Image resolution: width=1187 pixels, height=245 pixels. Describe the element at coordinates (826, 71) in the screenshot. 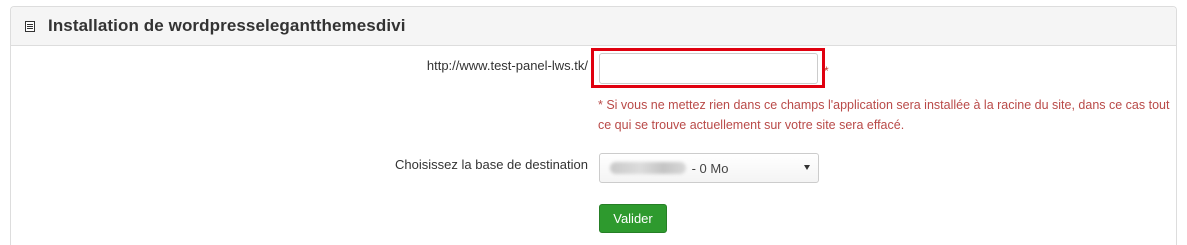

I see `required-asterisk: *` at that location.